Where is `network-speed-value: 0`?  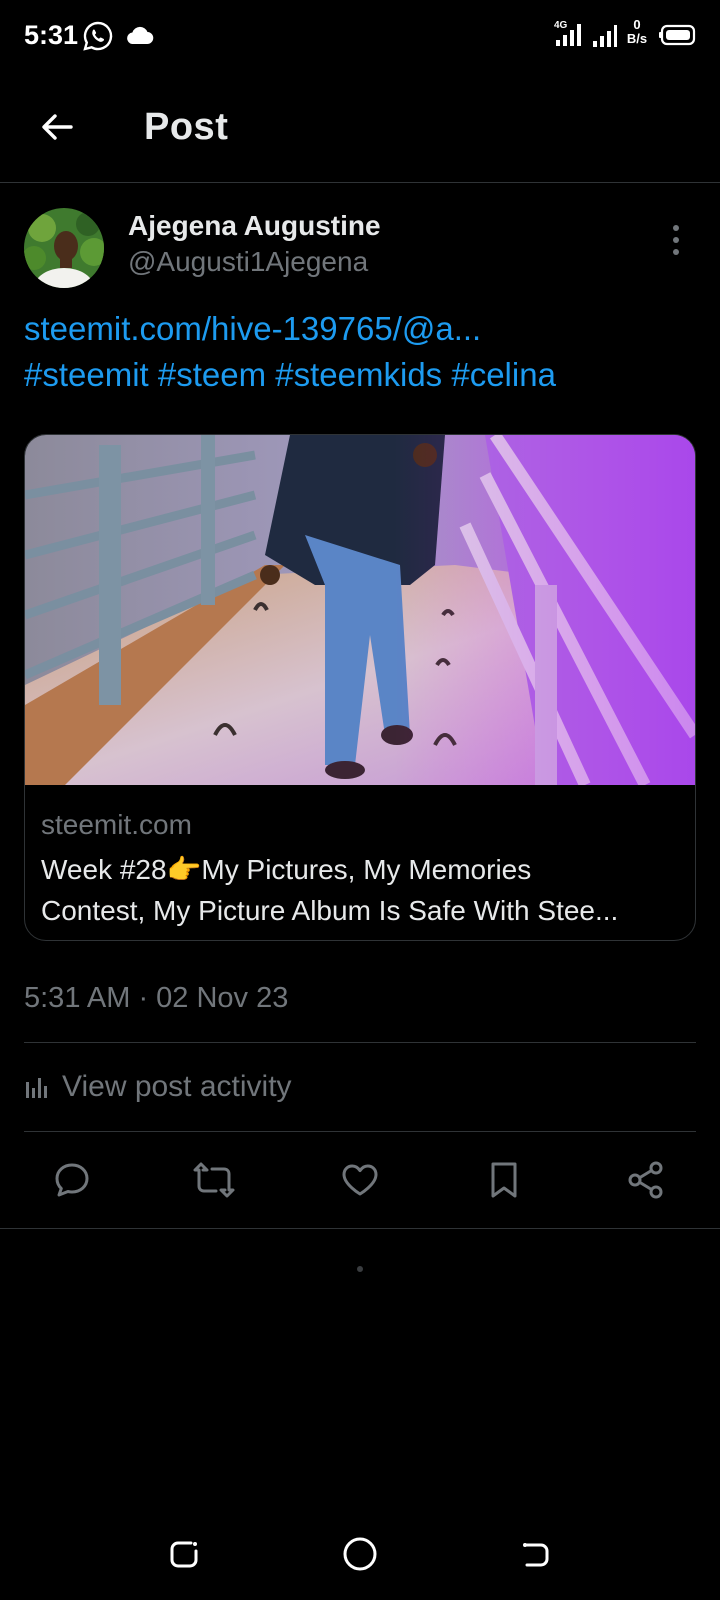
network-speed-value: 0 is located at coordinates (637, 24).